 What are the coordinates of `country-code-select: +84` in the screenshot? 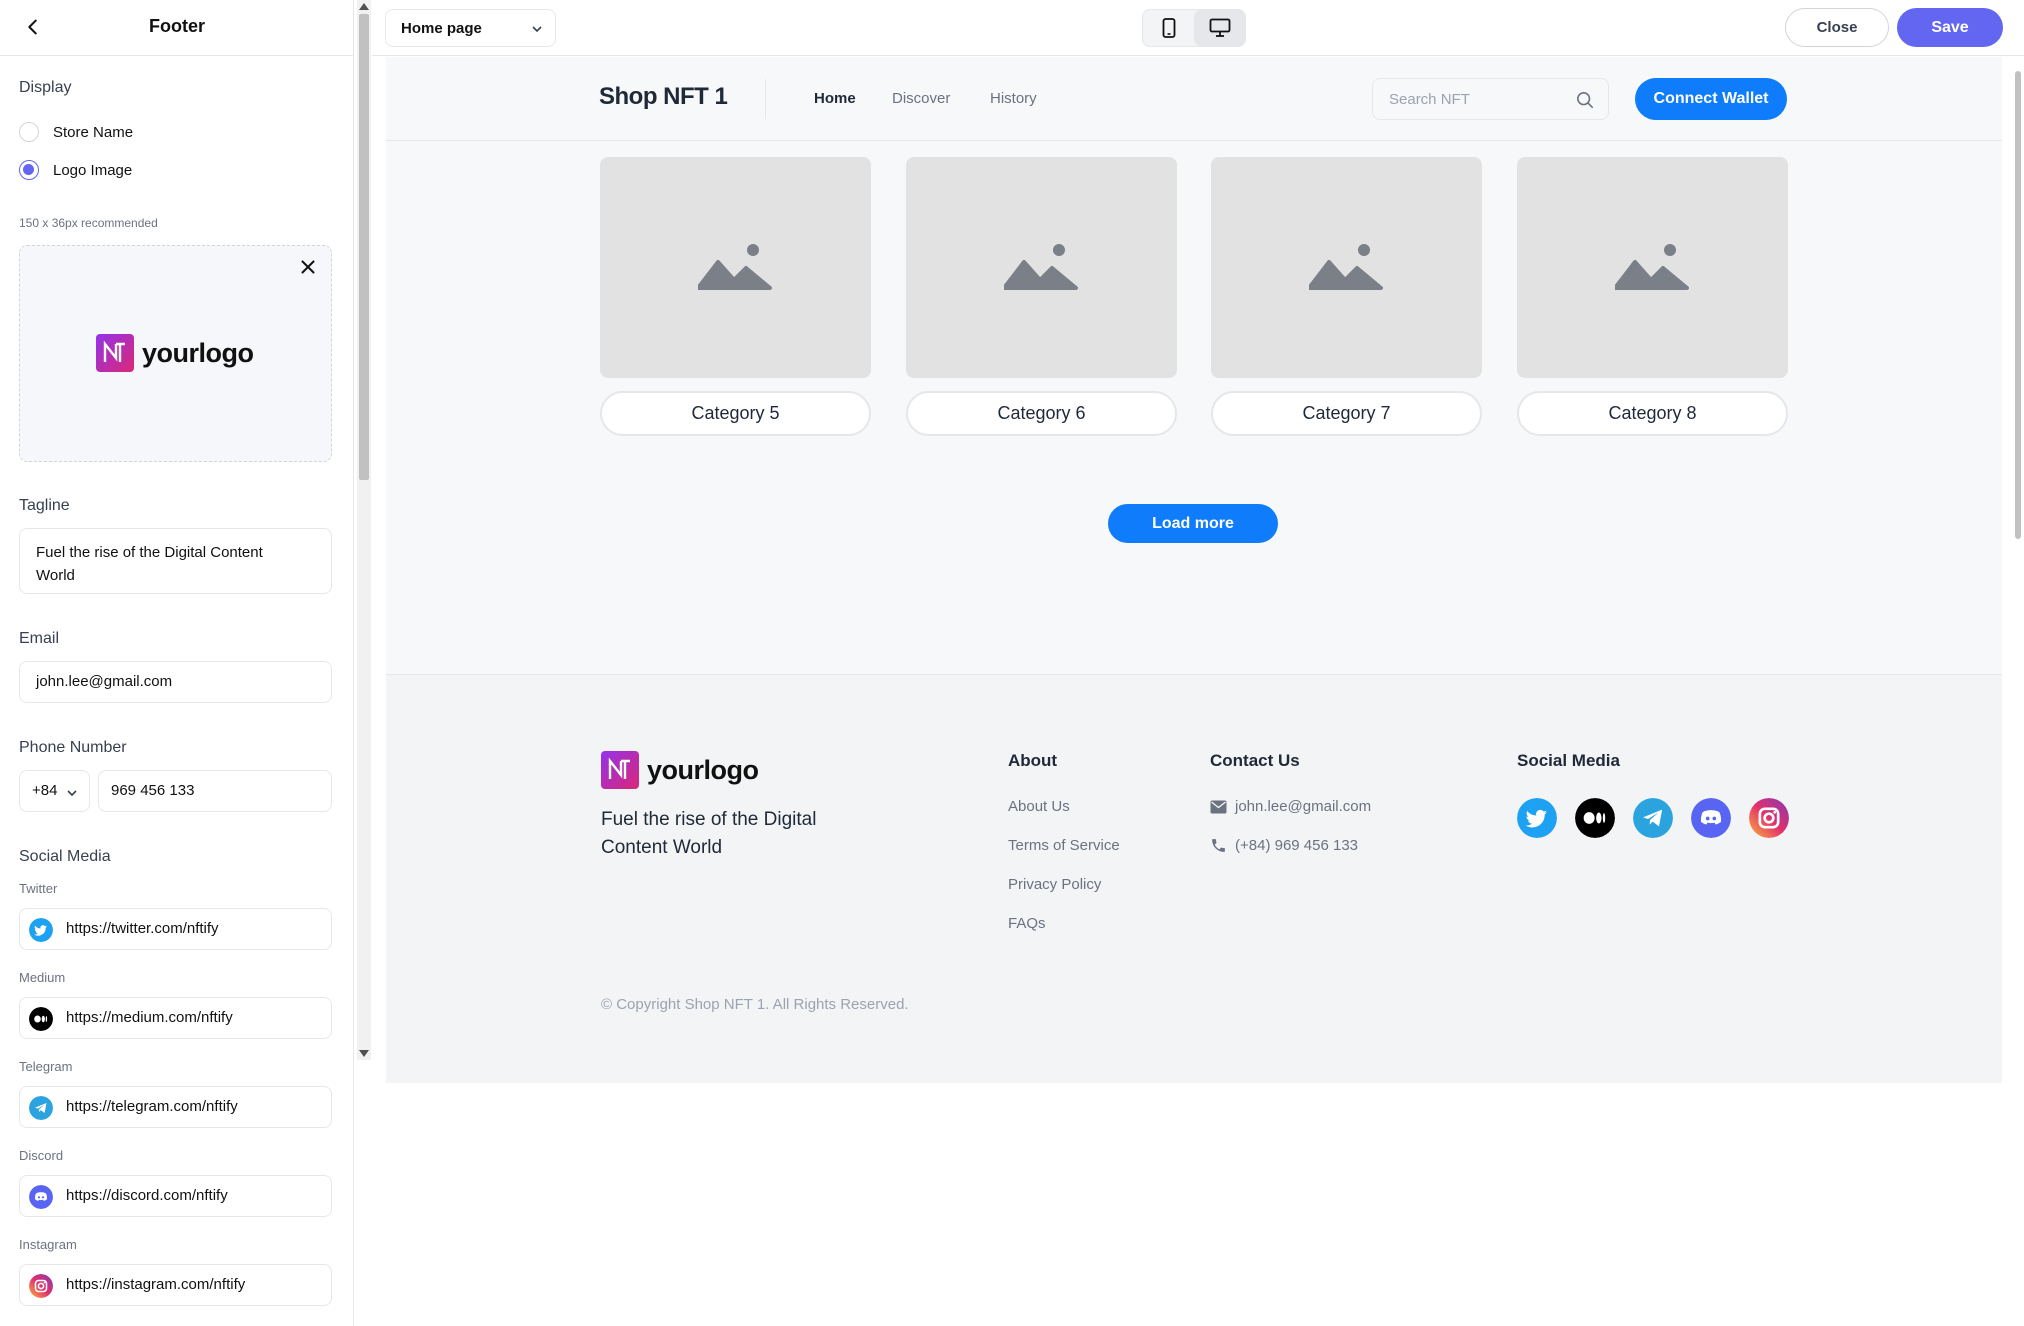 It's located at (54, 791).